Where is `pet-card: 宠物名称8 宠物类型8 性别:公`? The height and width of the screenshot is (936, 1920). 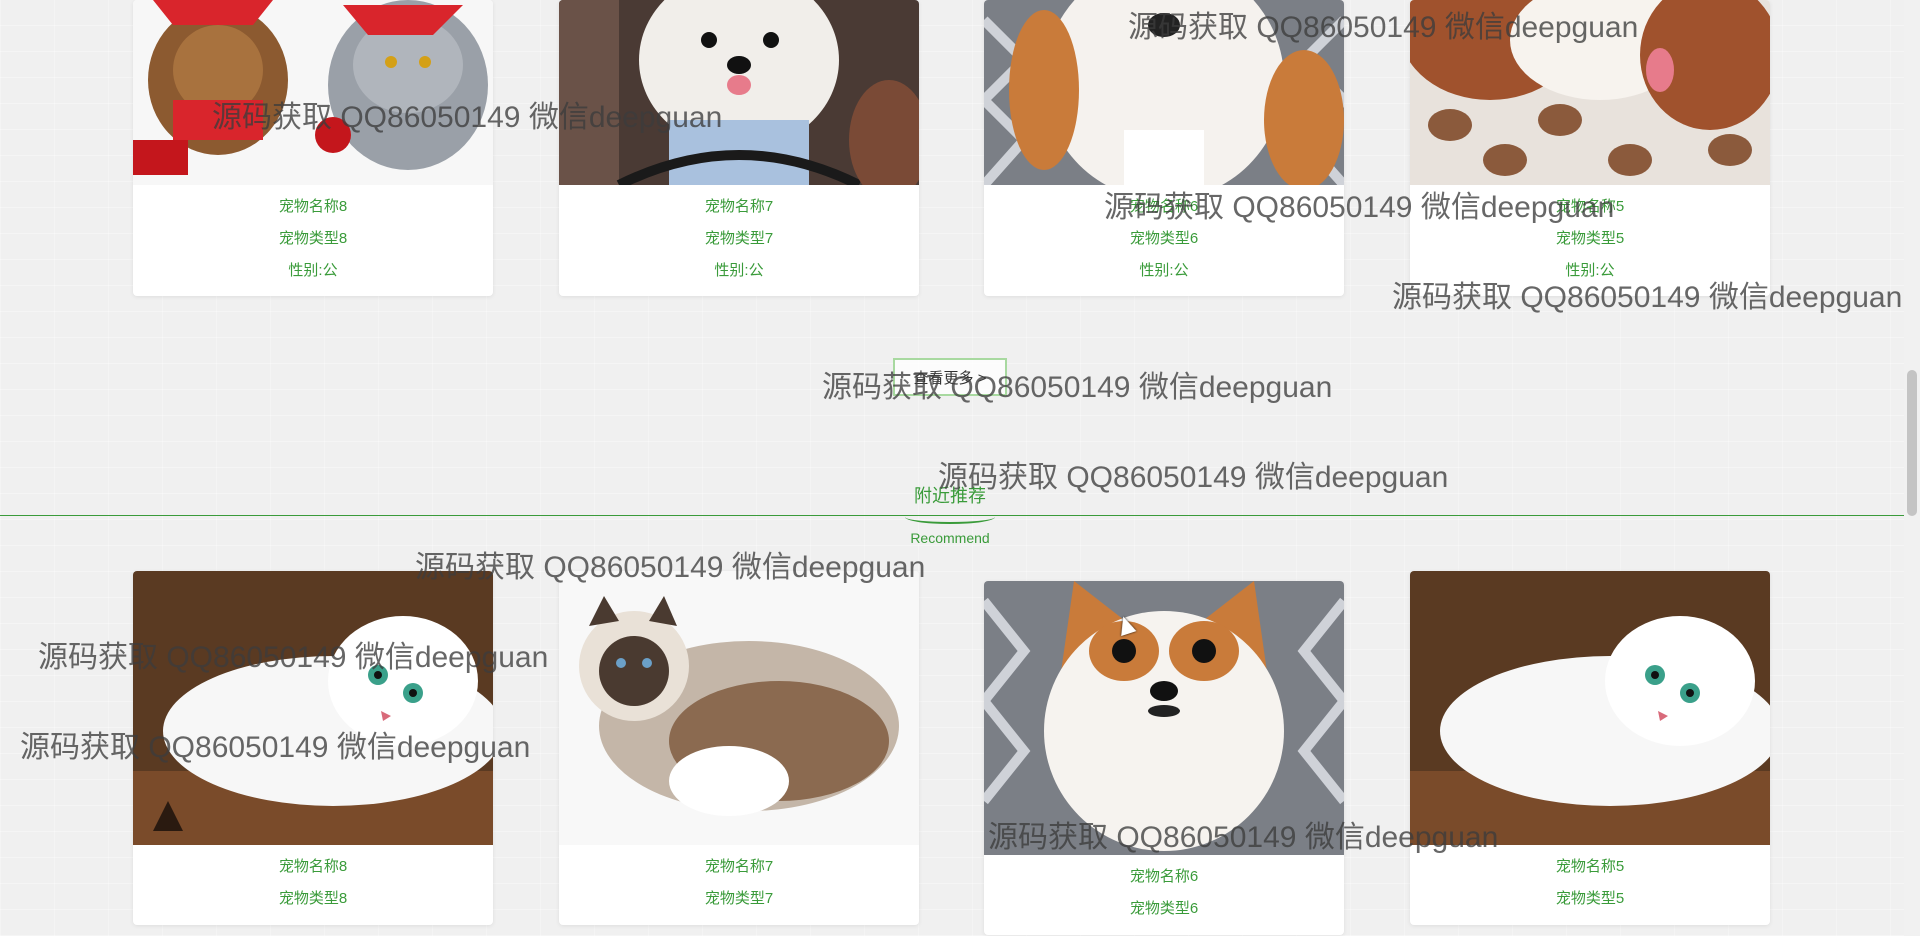 pet-card: 宠物名称8 宠物类型8 性别:公 is located at coordinates (313, 148).